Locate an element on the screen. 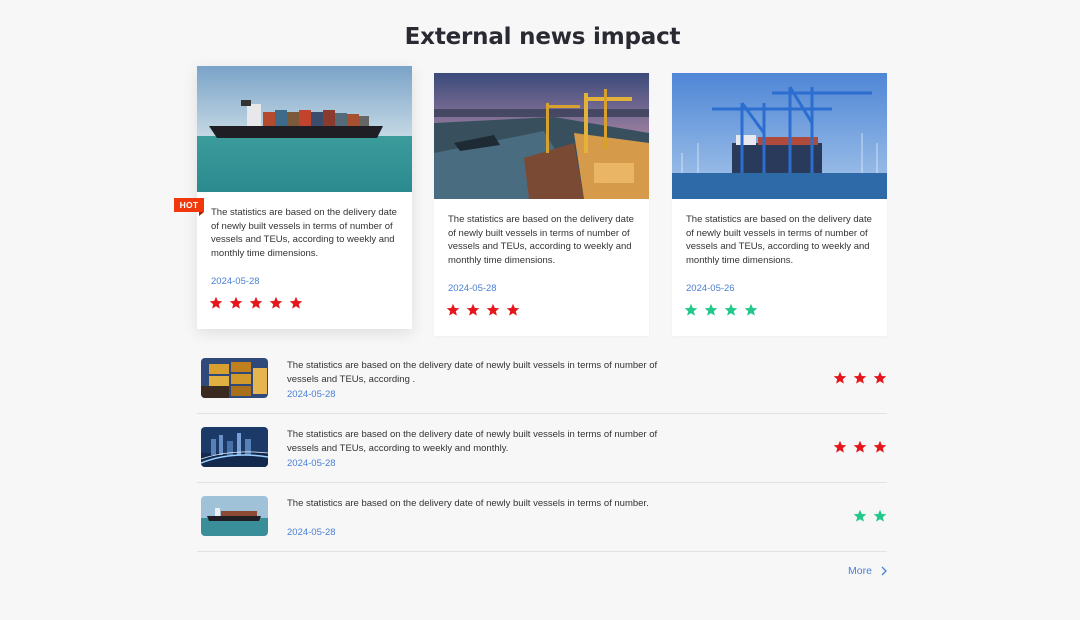 The width and height of the screenshot is (1080, 620). card-date: 2024-05-26 is located at coordinates (710, 288).